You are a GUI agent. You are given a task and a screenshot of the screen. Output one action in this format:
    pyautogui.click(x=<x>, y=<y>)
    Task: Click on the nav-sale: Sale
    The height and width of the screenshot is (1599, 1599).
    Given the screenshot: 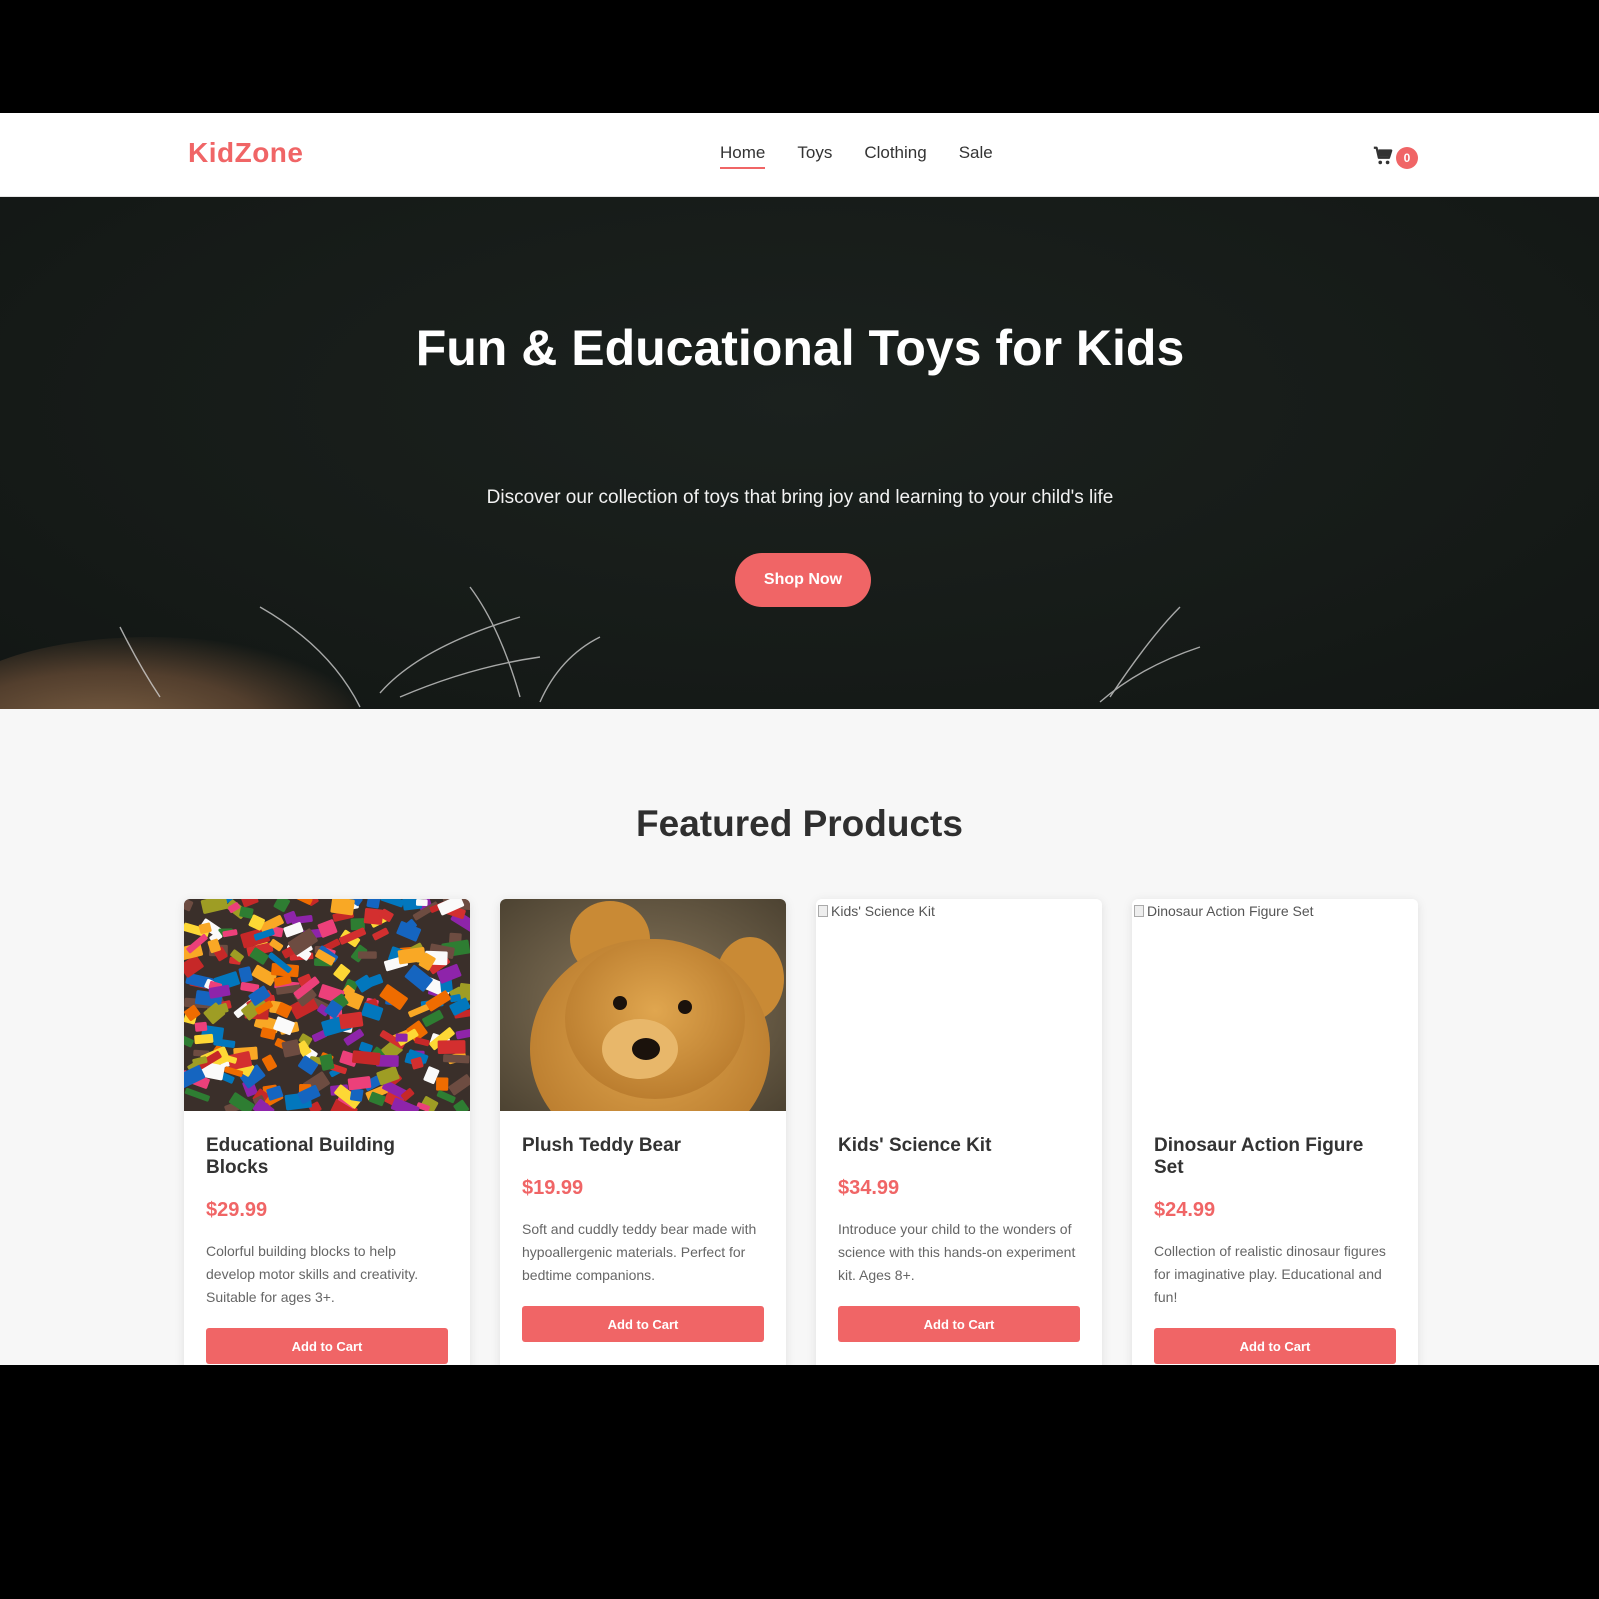 What is the action you would take?
    pyautogui.click(x=976, y=156)
    